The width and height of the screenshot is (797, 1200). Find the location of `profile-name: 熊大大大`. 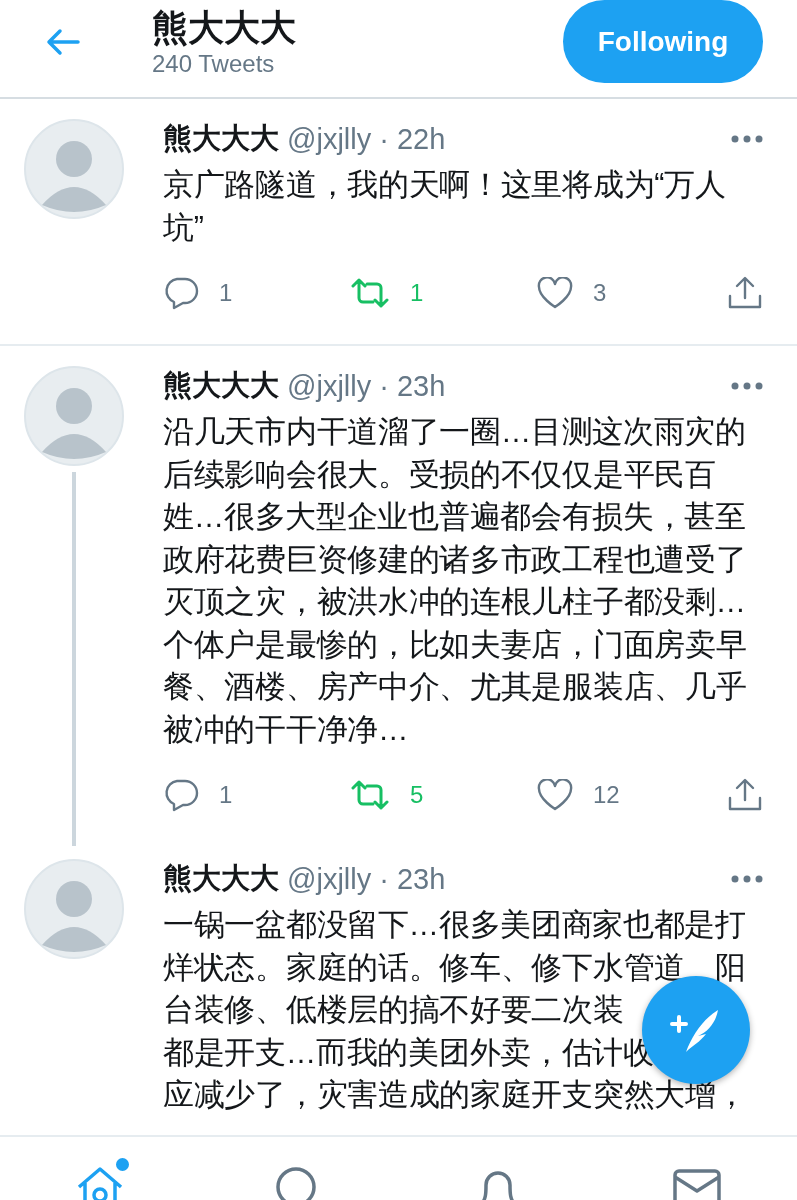

profile-name: 熊大大大 is located at coordinates (224, 27).